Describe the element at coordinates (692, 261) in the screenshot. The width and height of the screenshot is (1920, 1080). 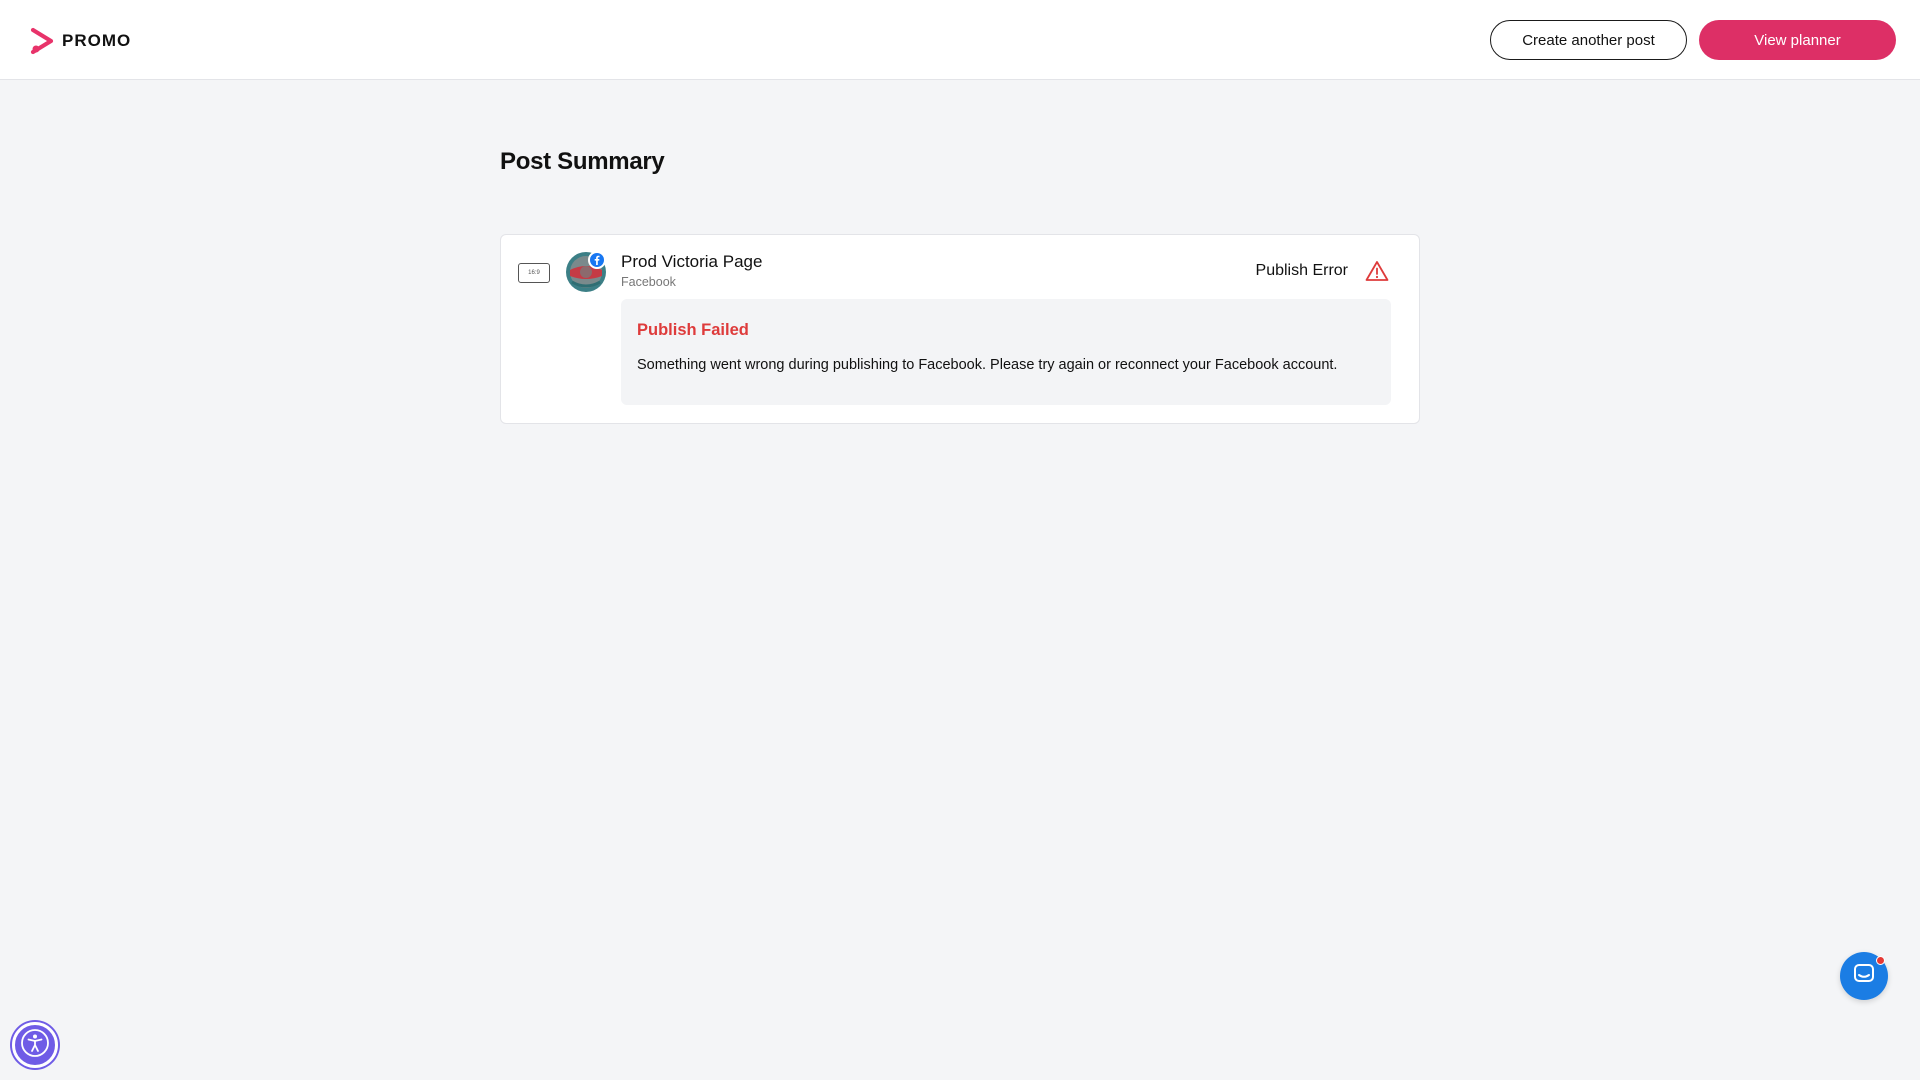
I see `page-name: Prod Victoria Page` at that location.